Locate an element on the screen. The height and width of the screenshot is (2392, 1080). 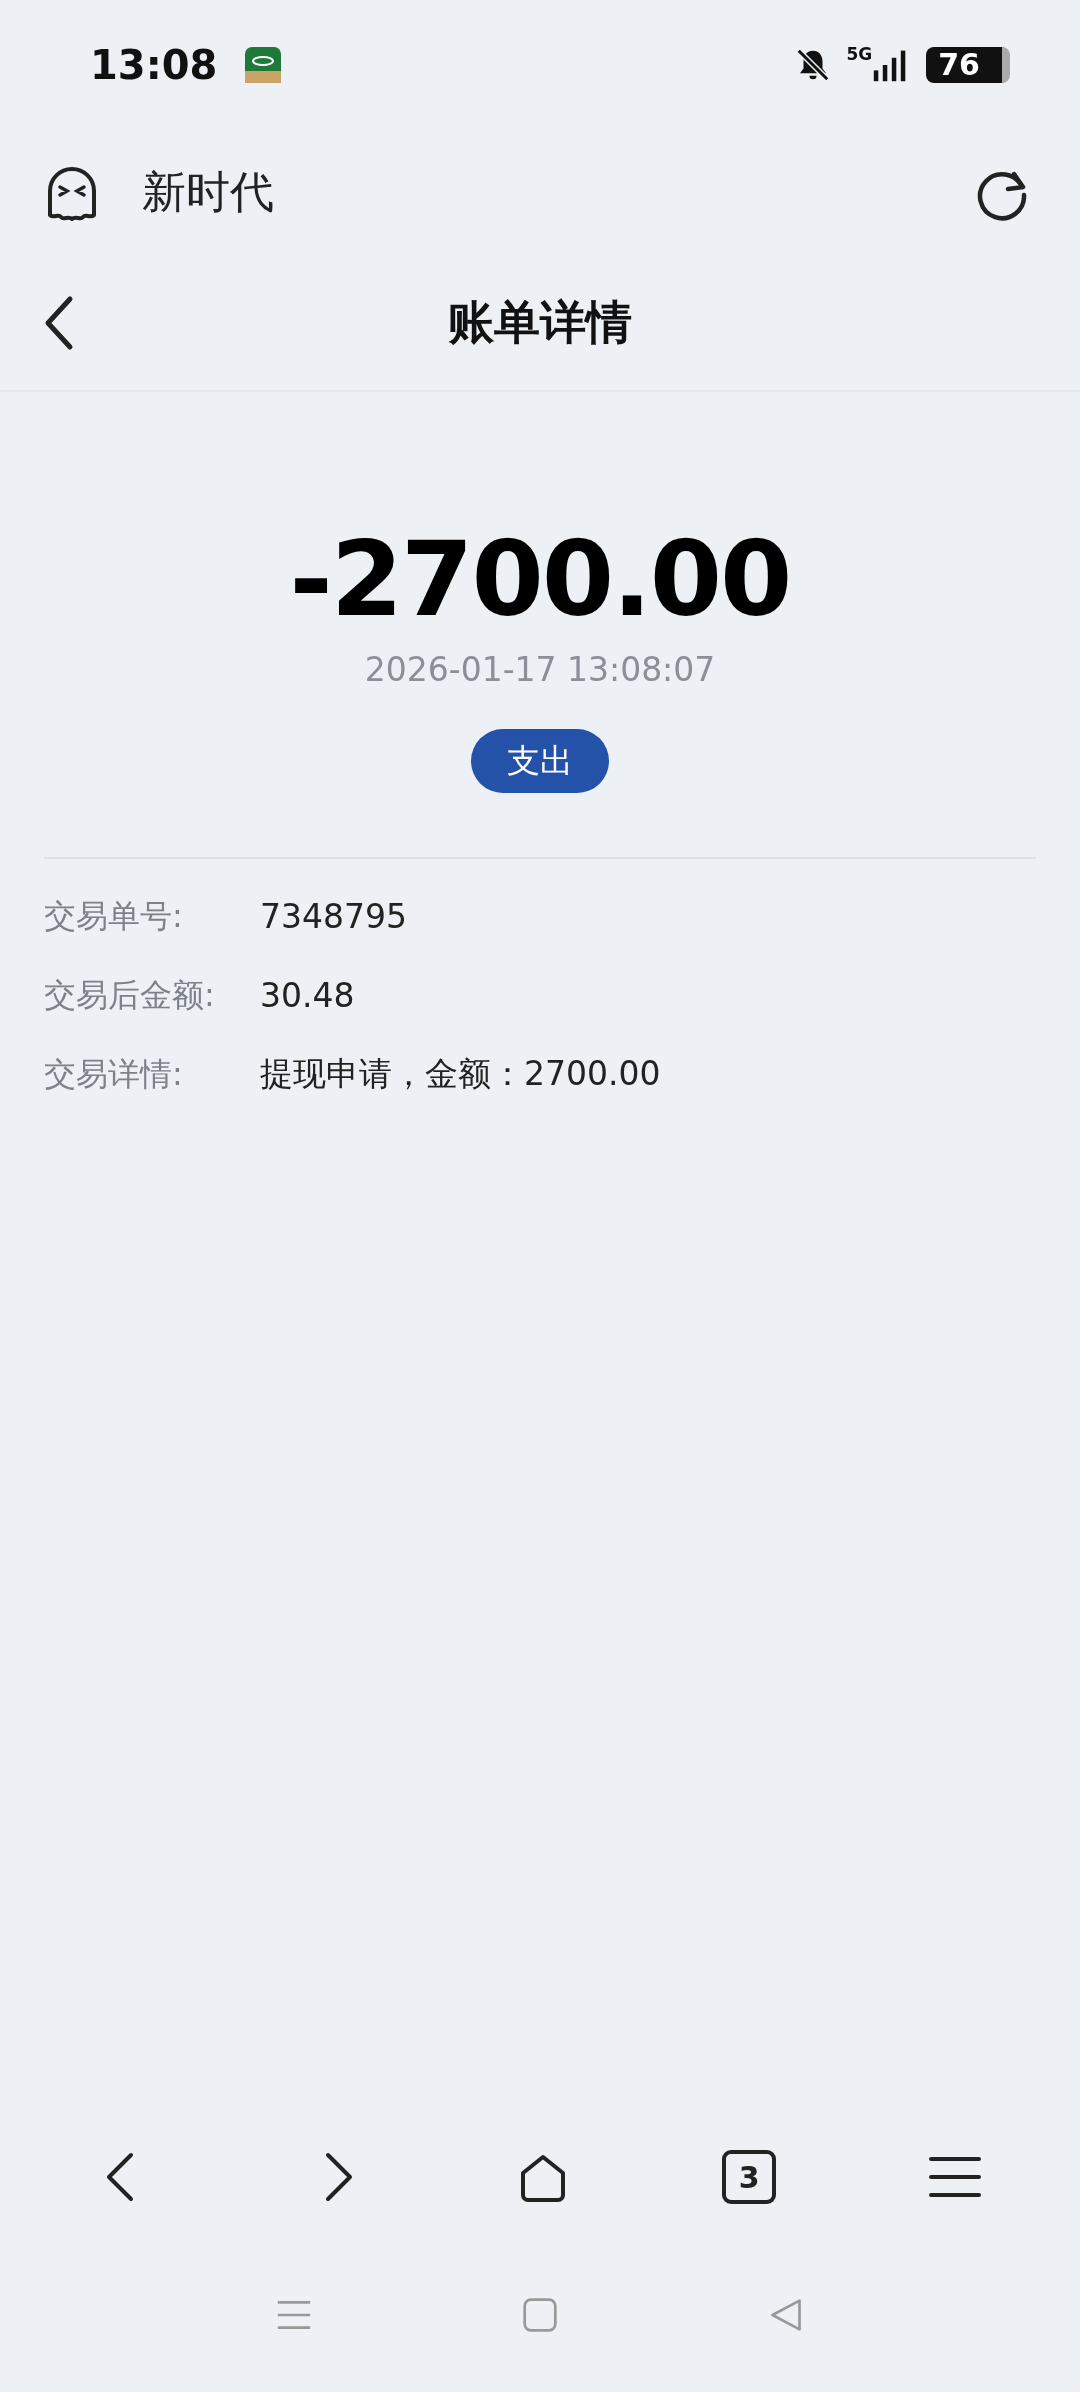
detail-value: 30.48 is located at coordinates (307, 996).